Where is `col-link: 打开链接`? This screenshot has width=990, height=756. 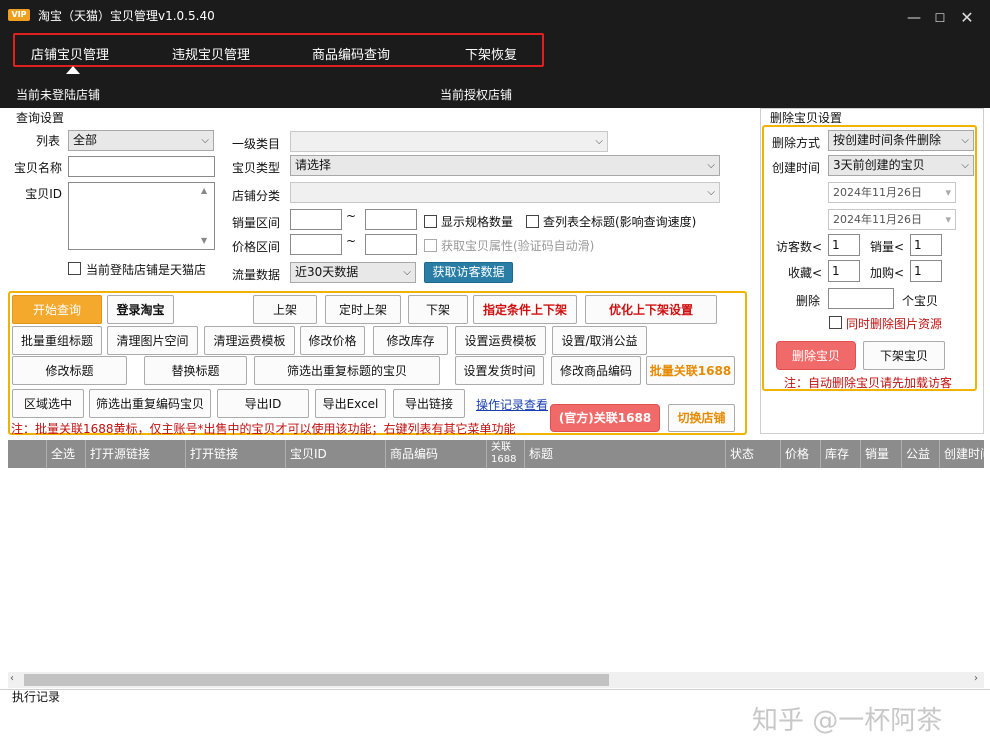
col-link: 打开链接 is located at coordinates (235, 454).